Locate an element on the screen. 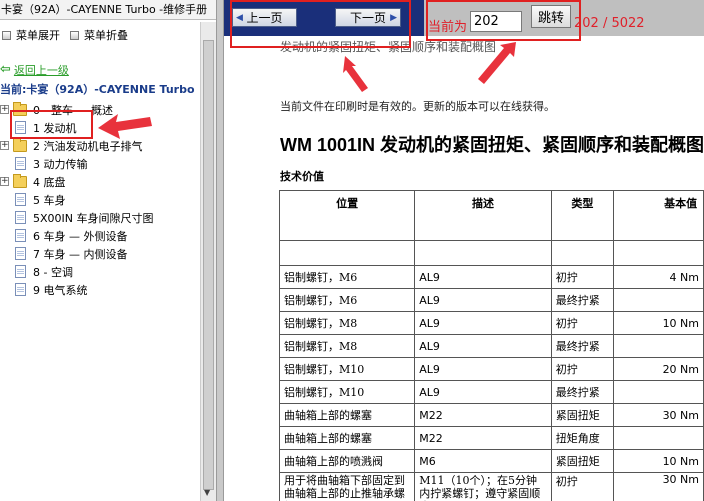  column-header-value: 基本值 is located at coordinates (658, 215).